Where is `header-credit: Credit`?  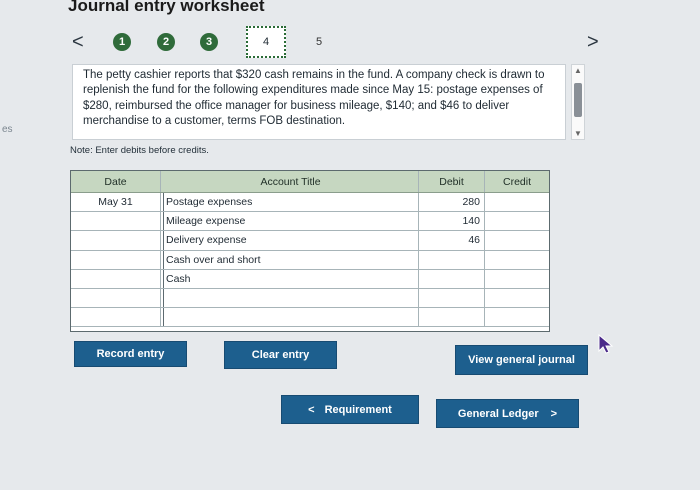
header-credit: Credit is located at coordinates (516, 181).